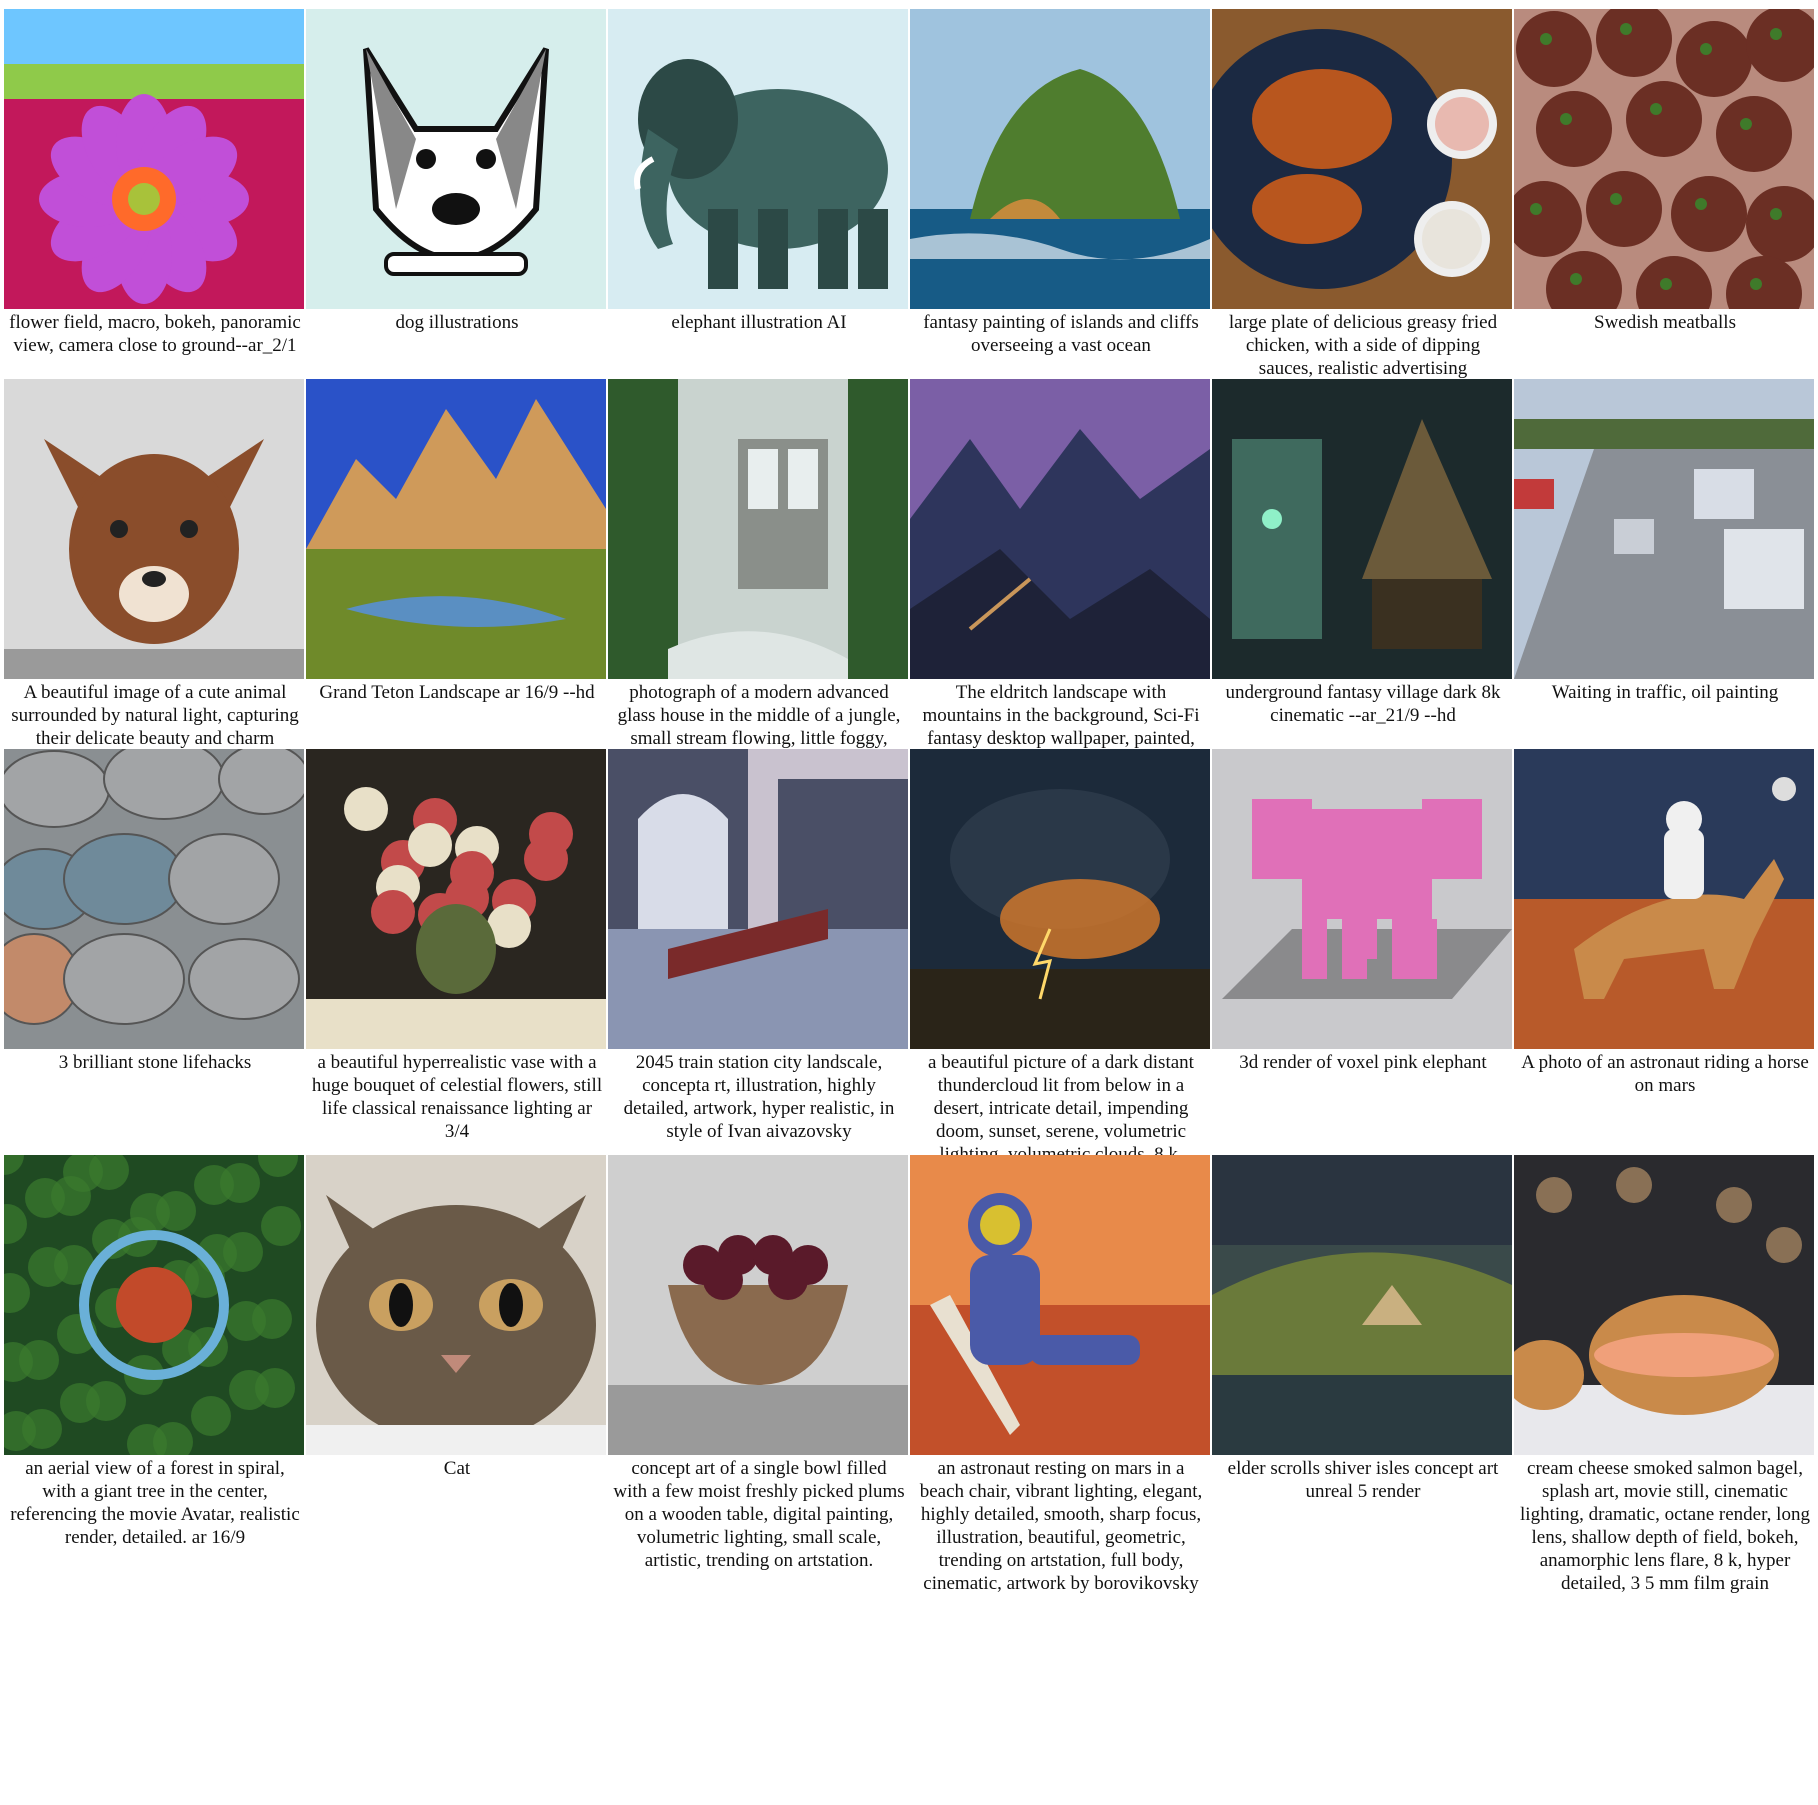 The image size is (1818, 1805). I want to click on mountain-landscape-image-illustration, so click(456, 529).